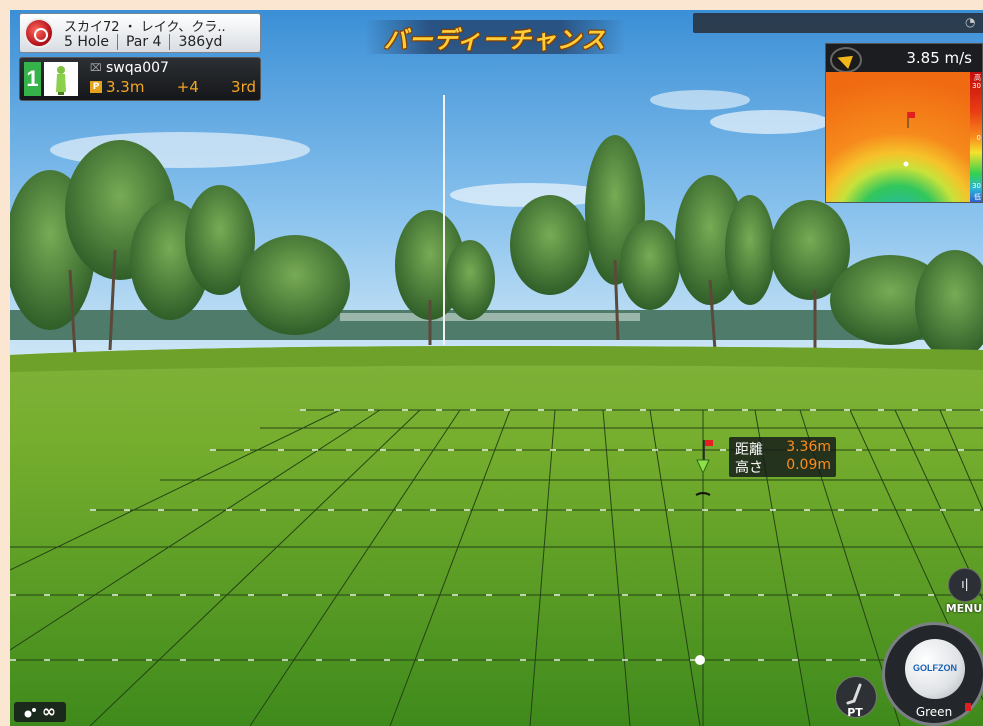  I want to click on player-info-panel: 1 ⌧ swqa007 P 3.3m +4 3rd, so click(140, 79).